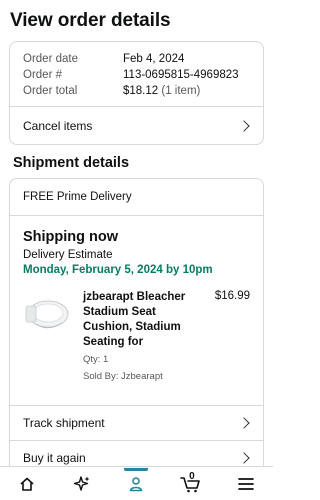 The height and width of the screenshot is (500, 320). I want to click on divider, so click(136, 215).